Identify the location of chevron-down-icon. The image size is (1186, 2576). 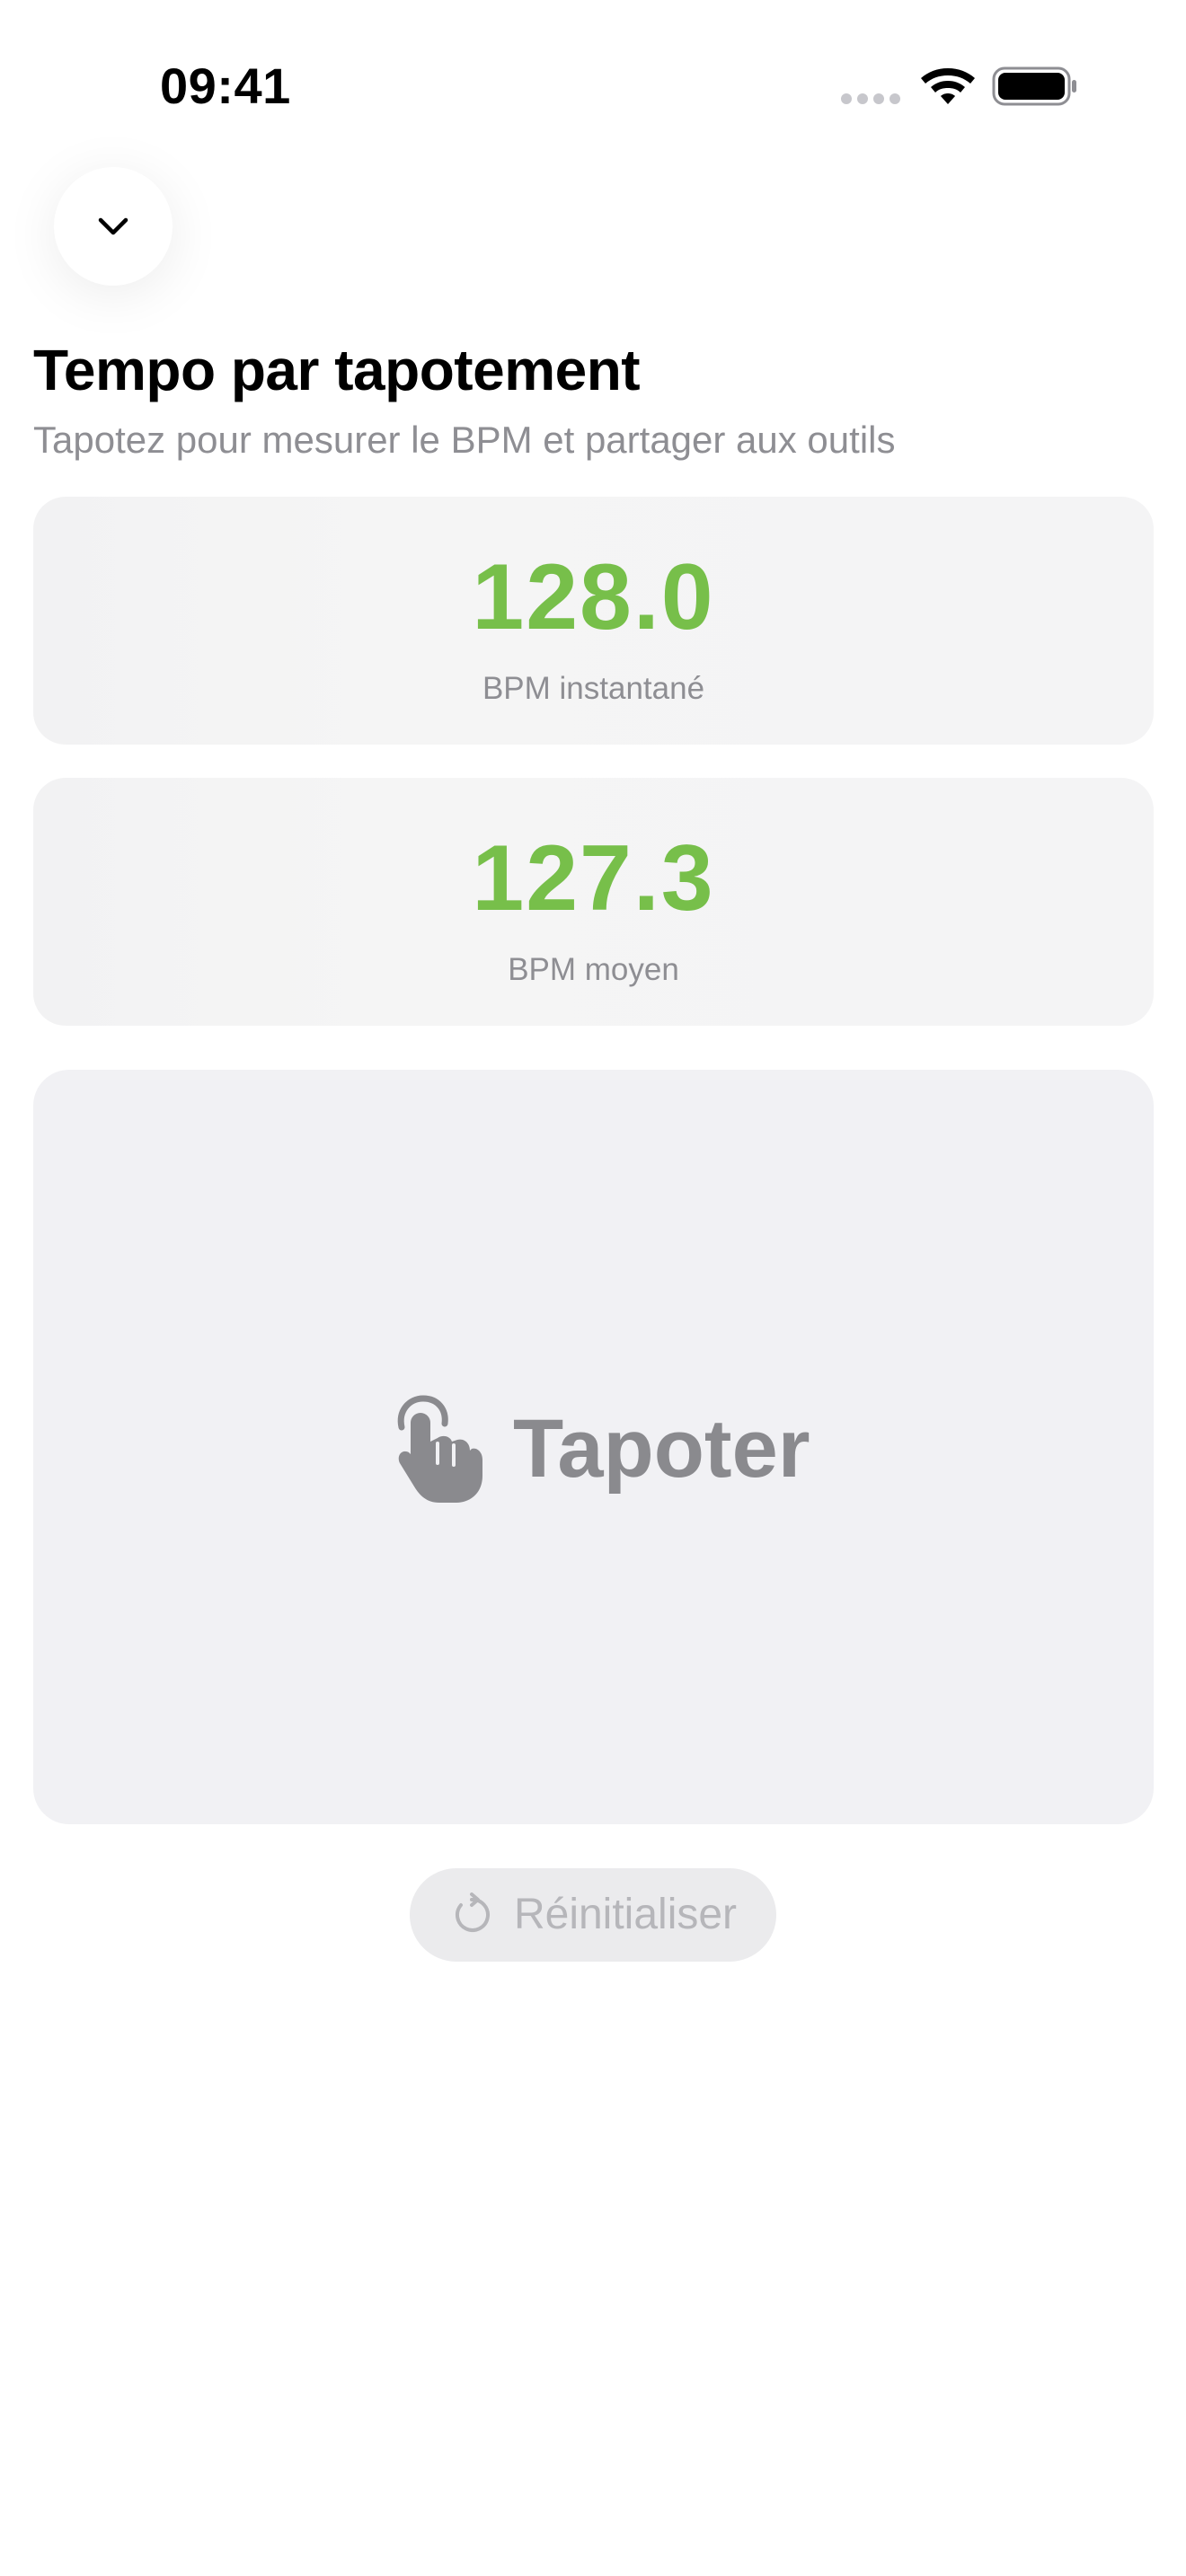
(113, 226).